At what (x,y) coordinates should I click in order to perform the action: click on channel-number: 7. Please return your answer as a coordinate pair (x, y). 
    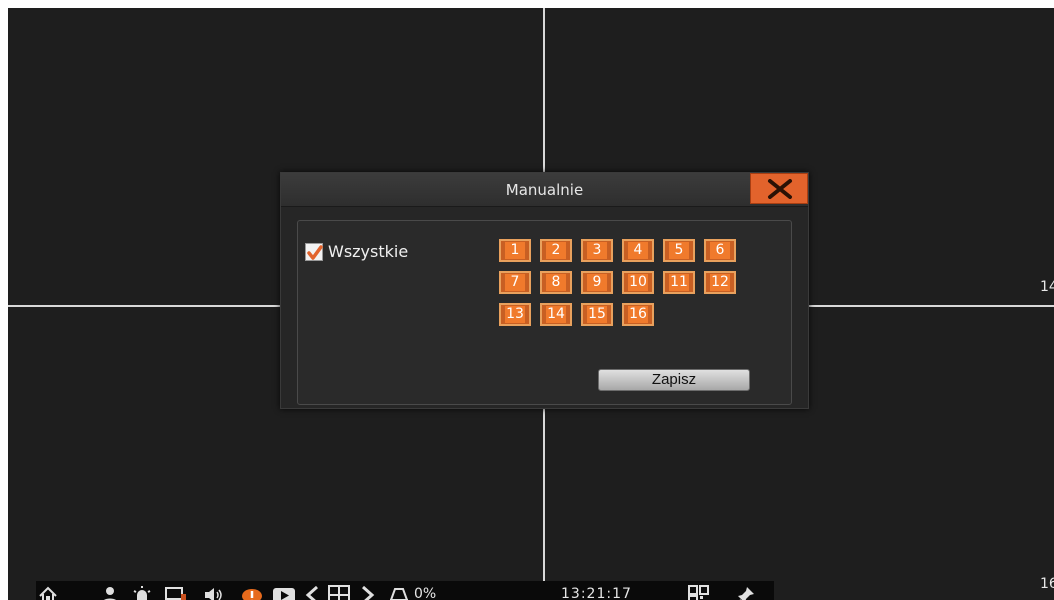
    Looking at the image, I should click on (515, 282).